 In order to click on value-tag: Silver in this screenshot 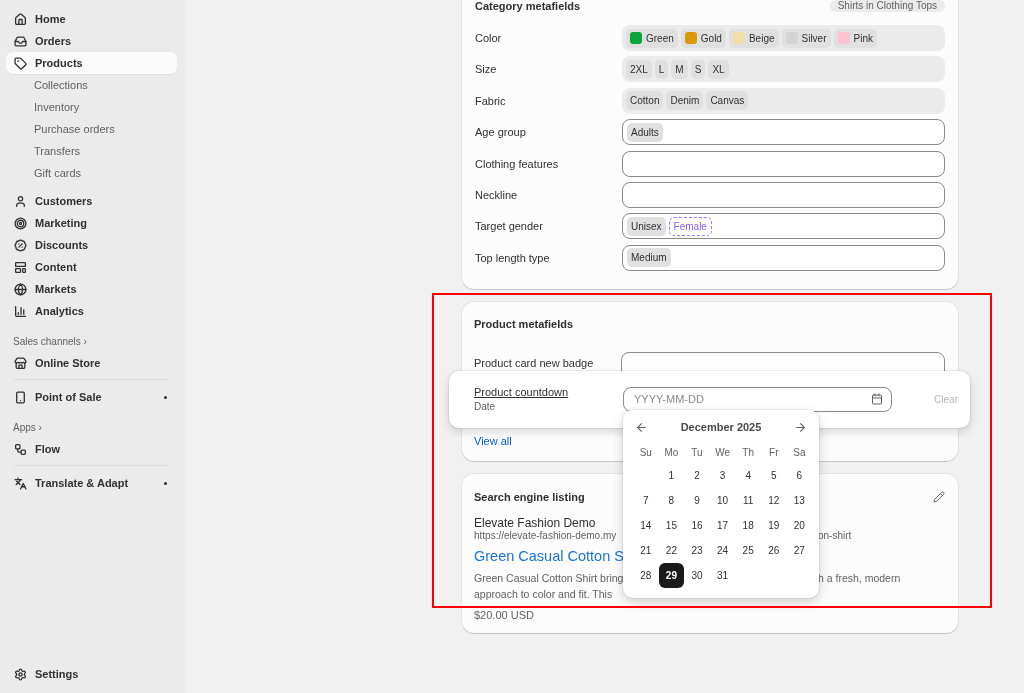, I will do `click(806, 38)`.